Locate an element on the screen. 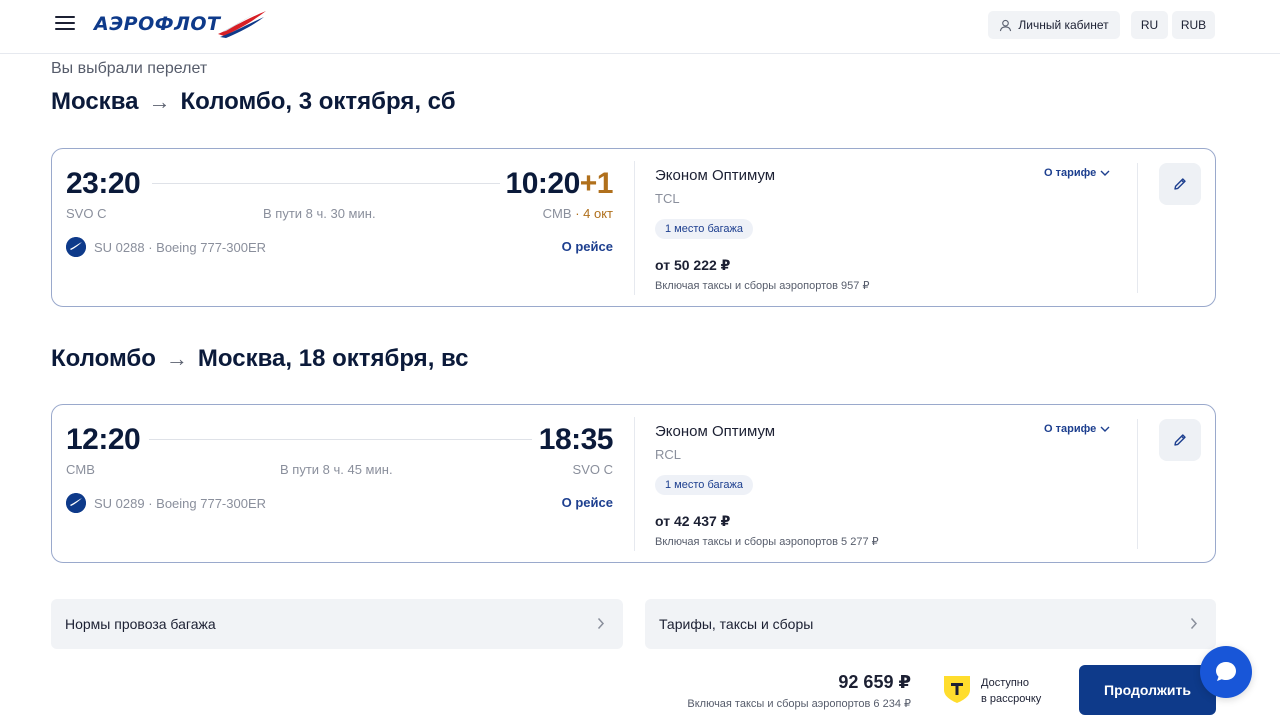  outbound-route-title: Москва → Коломбо, 3 октября, сб is located at coordinates (253, 102).